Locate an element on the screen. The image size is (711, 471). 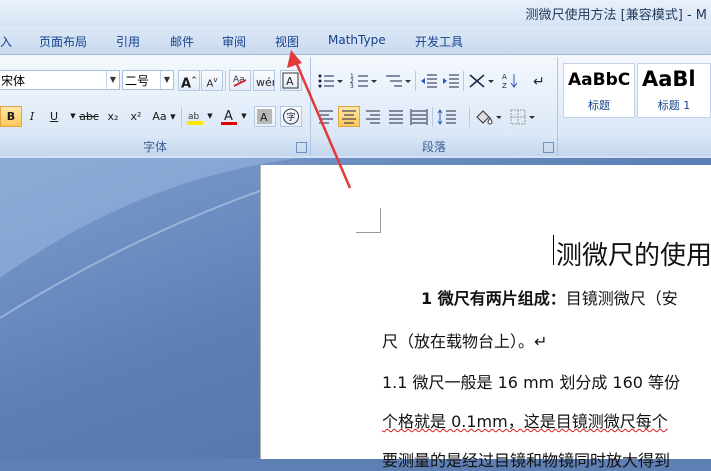
tab-mathtype: MathType is located at coordinates (357, 40).